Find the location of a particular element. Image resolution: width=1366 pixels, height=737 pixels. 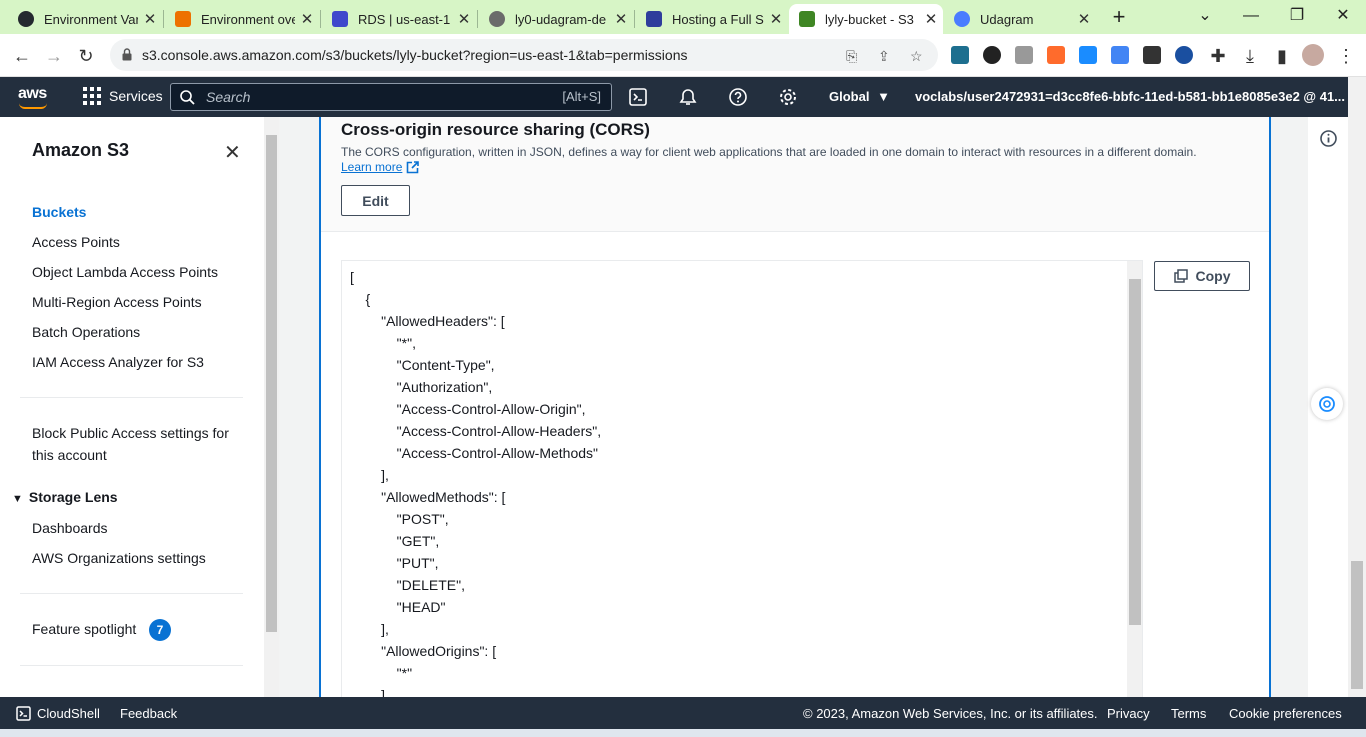

cookie-preferences-link: Cookie preferences is located at coordinates (1285, 713).